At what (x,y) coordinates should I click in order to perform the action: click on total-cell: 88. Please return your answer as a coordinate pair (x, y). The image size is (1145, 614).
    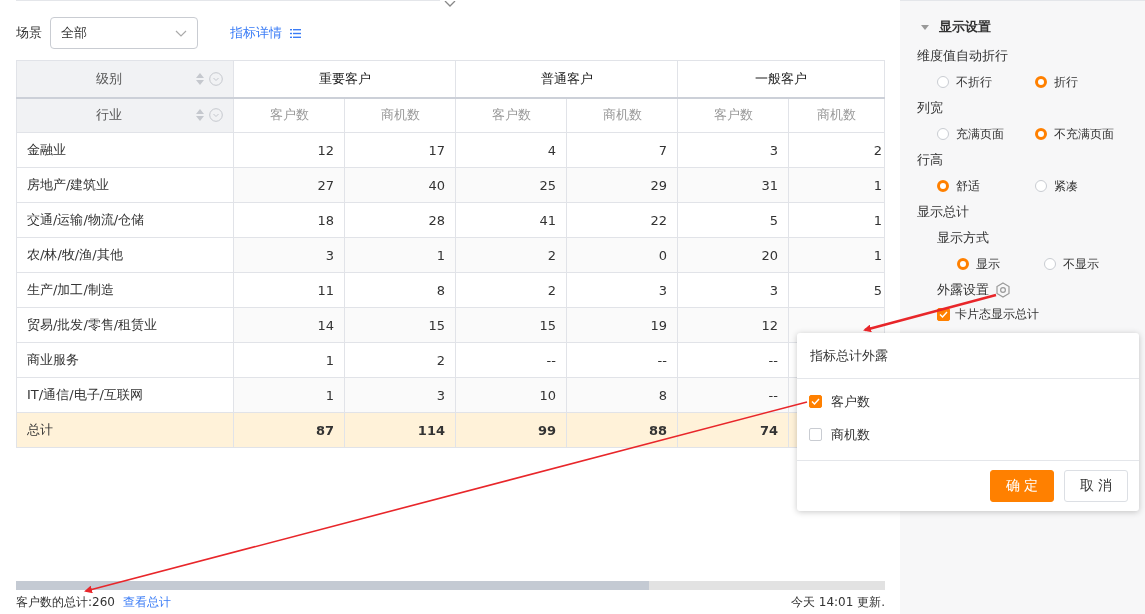
    Looking at the image, I should click on (622, 430).